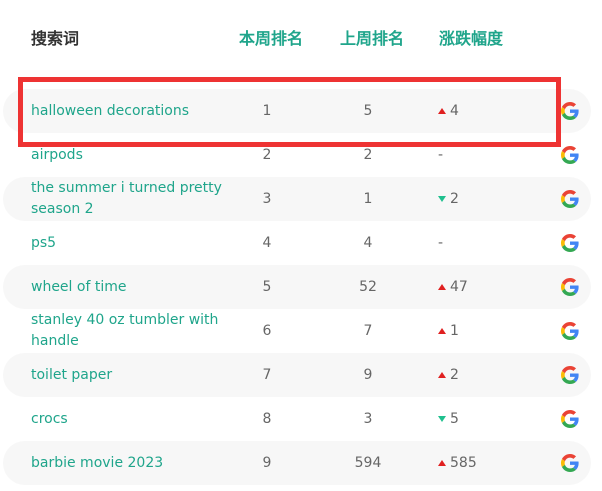  Describe the element at coordinates (297, 331) in the screenshot. I see `table-row: stanley 40 oz tumbler with handle 6 7 1` at that location.